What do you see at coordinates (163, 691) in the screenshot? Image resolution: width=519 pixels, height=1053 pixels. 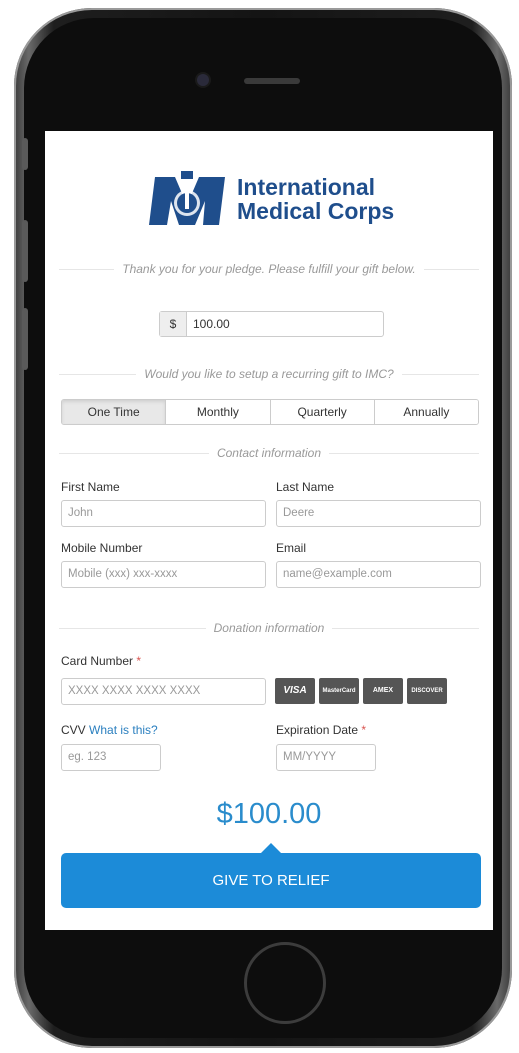 I see `card-number-field: XXXX XXXX XXXX XXXX` at bounding box center [163, 691].